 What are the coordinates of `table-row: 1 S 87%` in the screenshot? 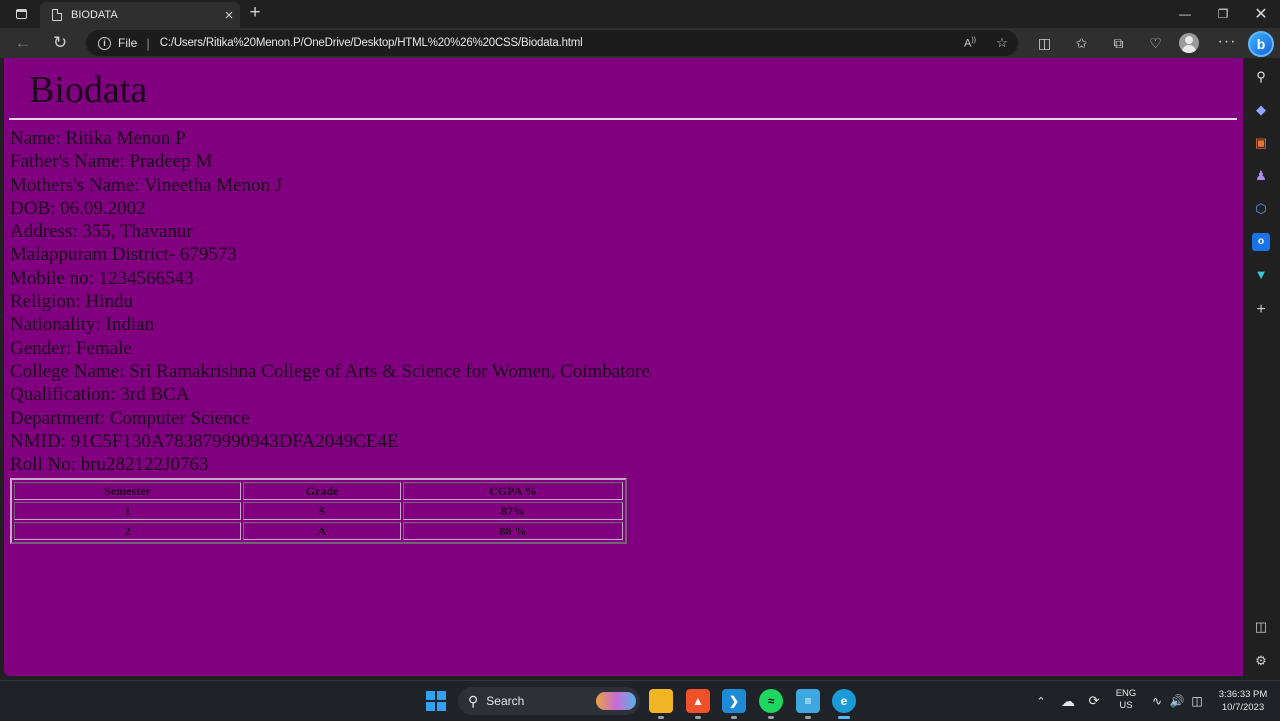 It's located at (318, 511).